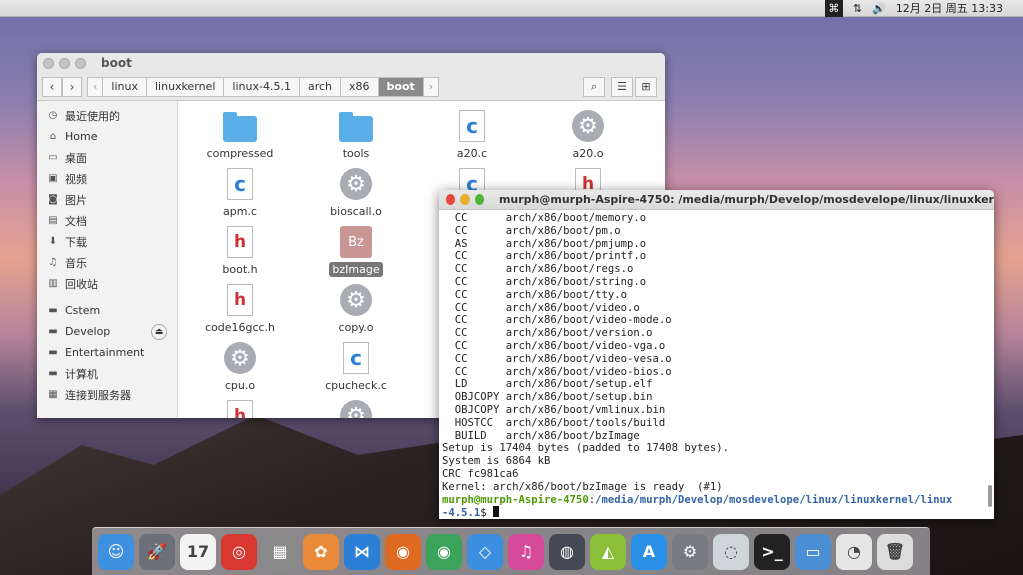  I want to click on breadcrumb-scroll-right: ›, so click(431, 86).